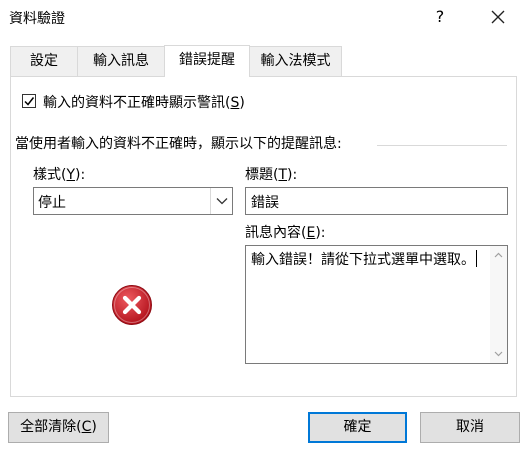 The width and height of the screenshot is (528, 450). Describe the element at coordinates (498, 304) in the screenshot. I see `message-scrollbar` at that location.